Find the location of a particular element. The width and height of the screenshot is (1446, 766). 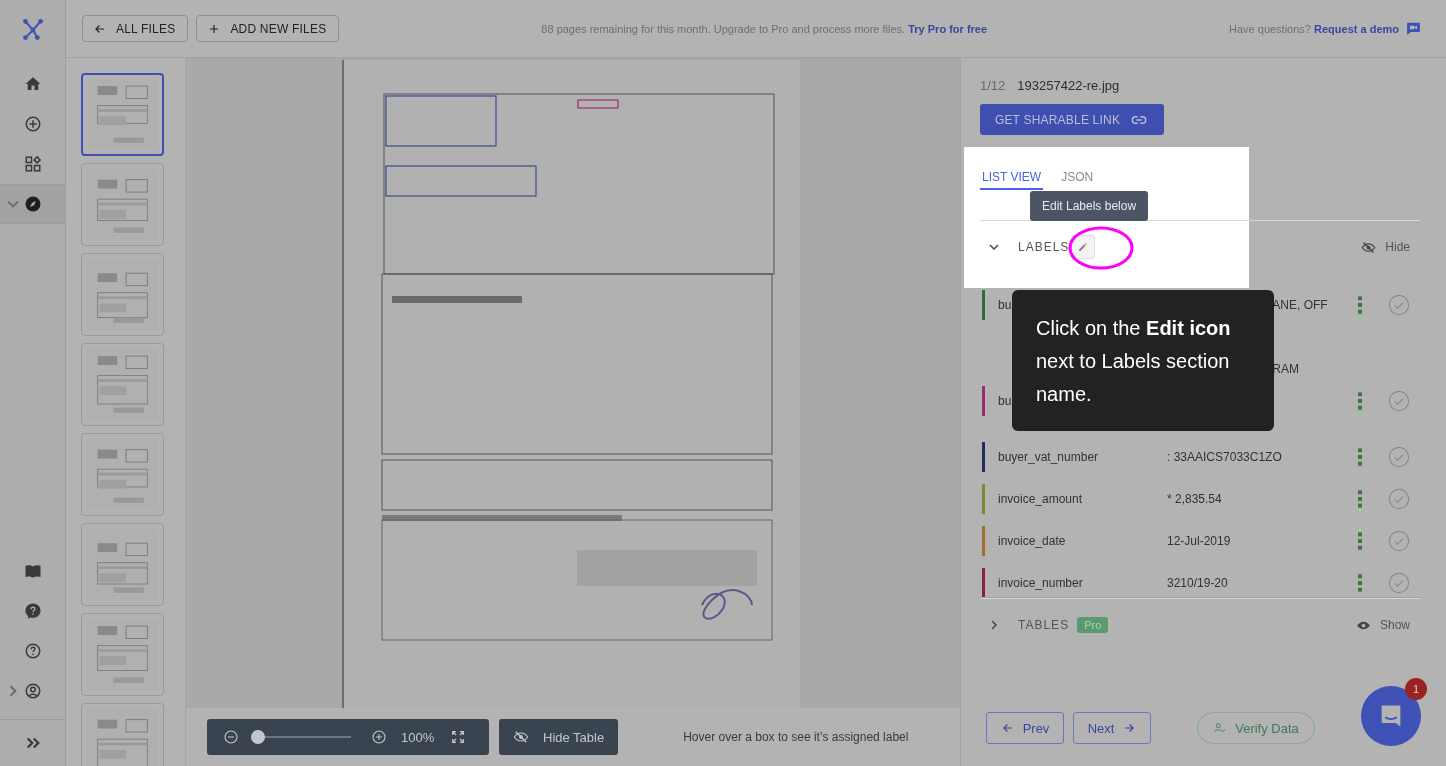

arrow-left-icon is located at coordinates (1007, 728).